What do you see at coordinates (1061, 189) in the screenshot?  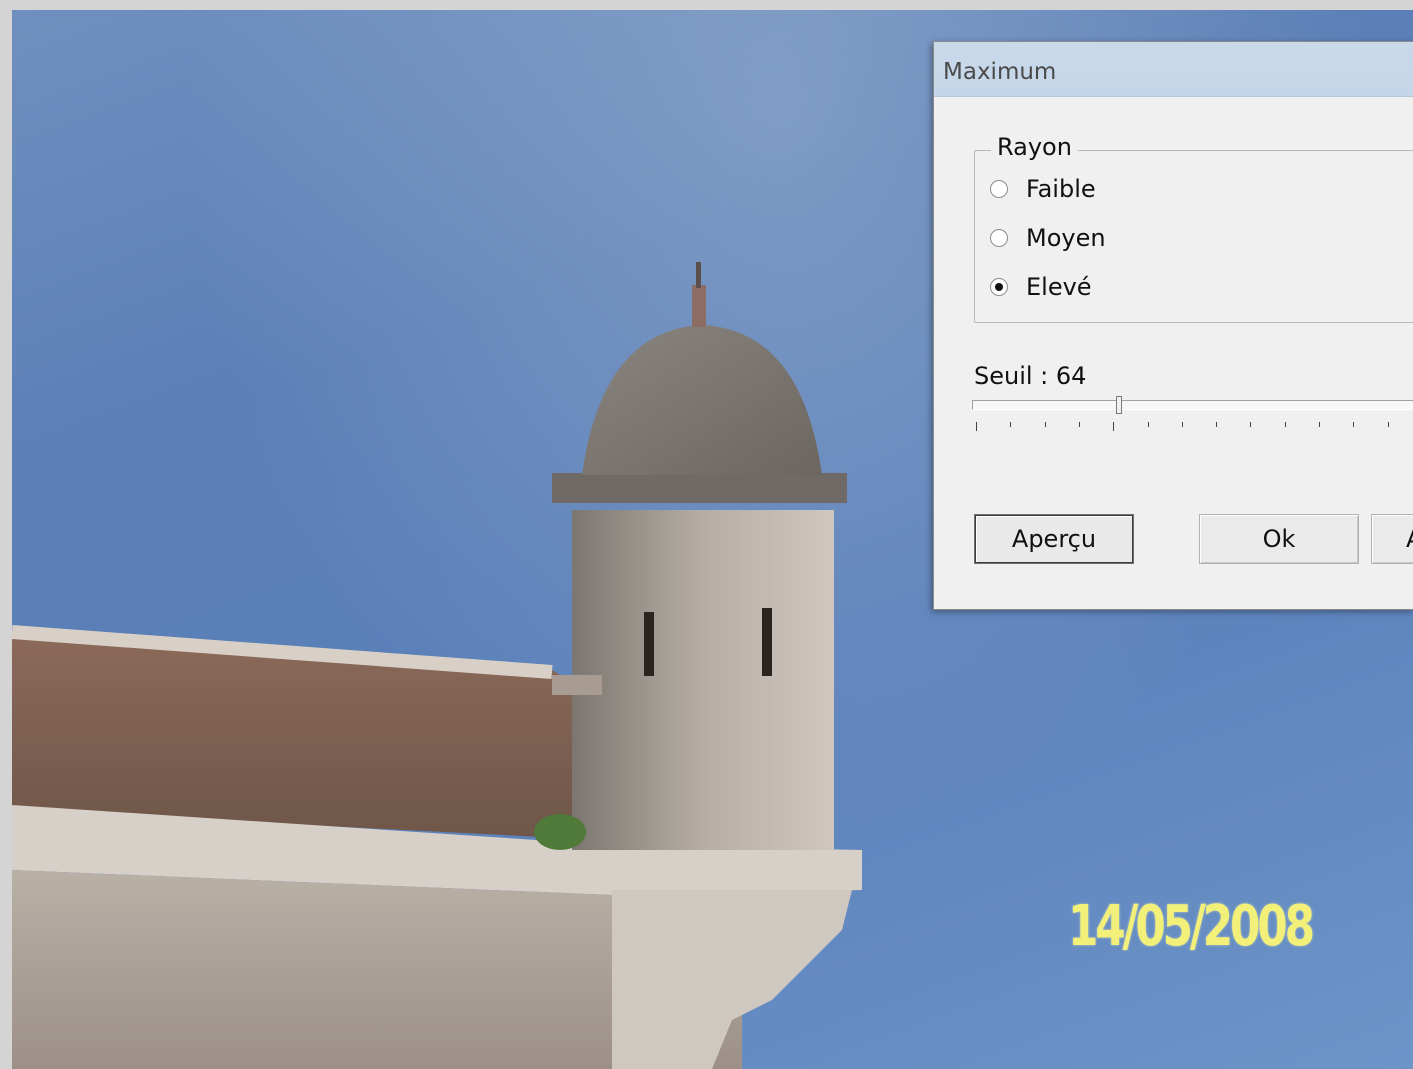 I see `radio-label: Faible` at bounding box center [1061, 189].